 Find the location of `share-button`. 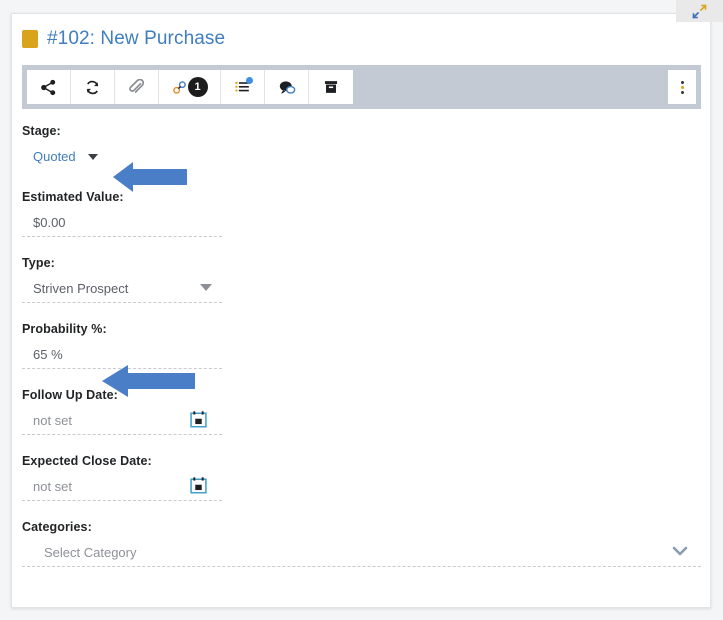

share-button is located at coordinates (49, 87).